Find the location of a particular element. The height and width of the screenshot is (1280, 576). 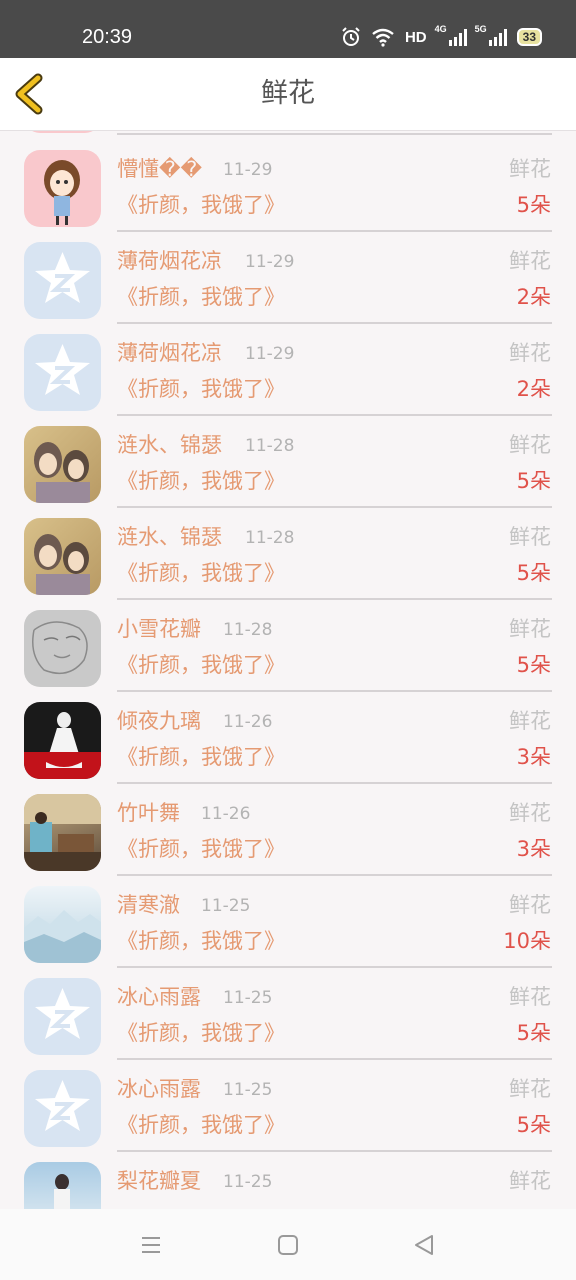

header-bar: 鲜花 is located at coordinates (288, 94).